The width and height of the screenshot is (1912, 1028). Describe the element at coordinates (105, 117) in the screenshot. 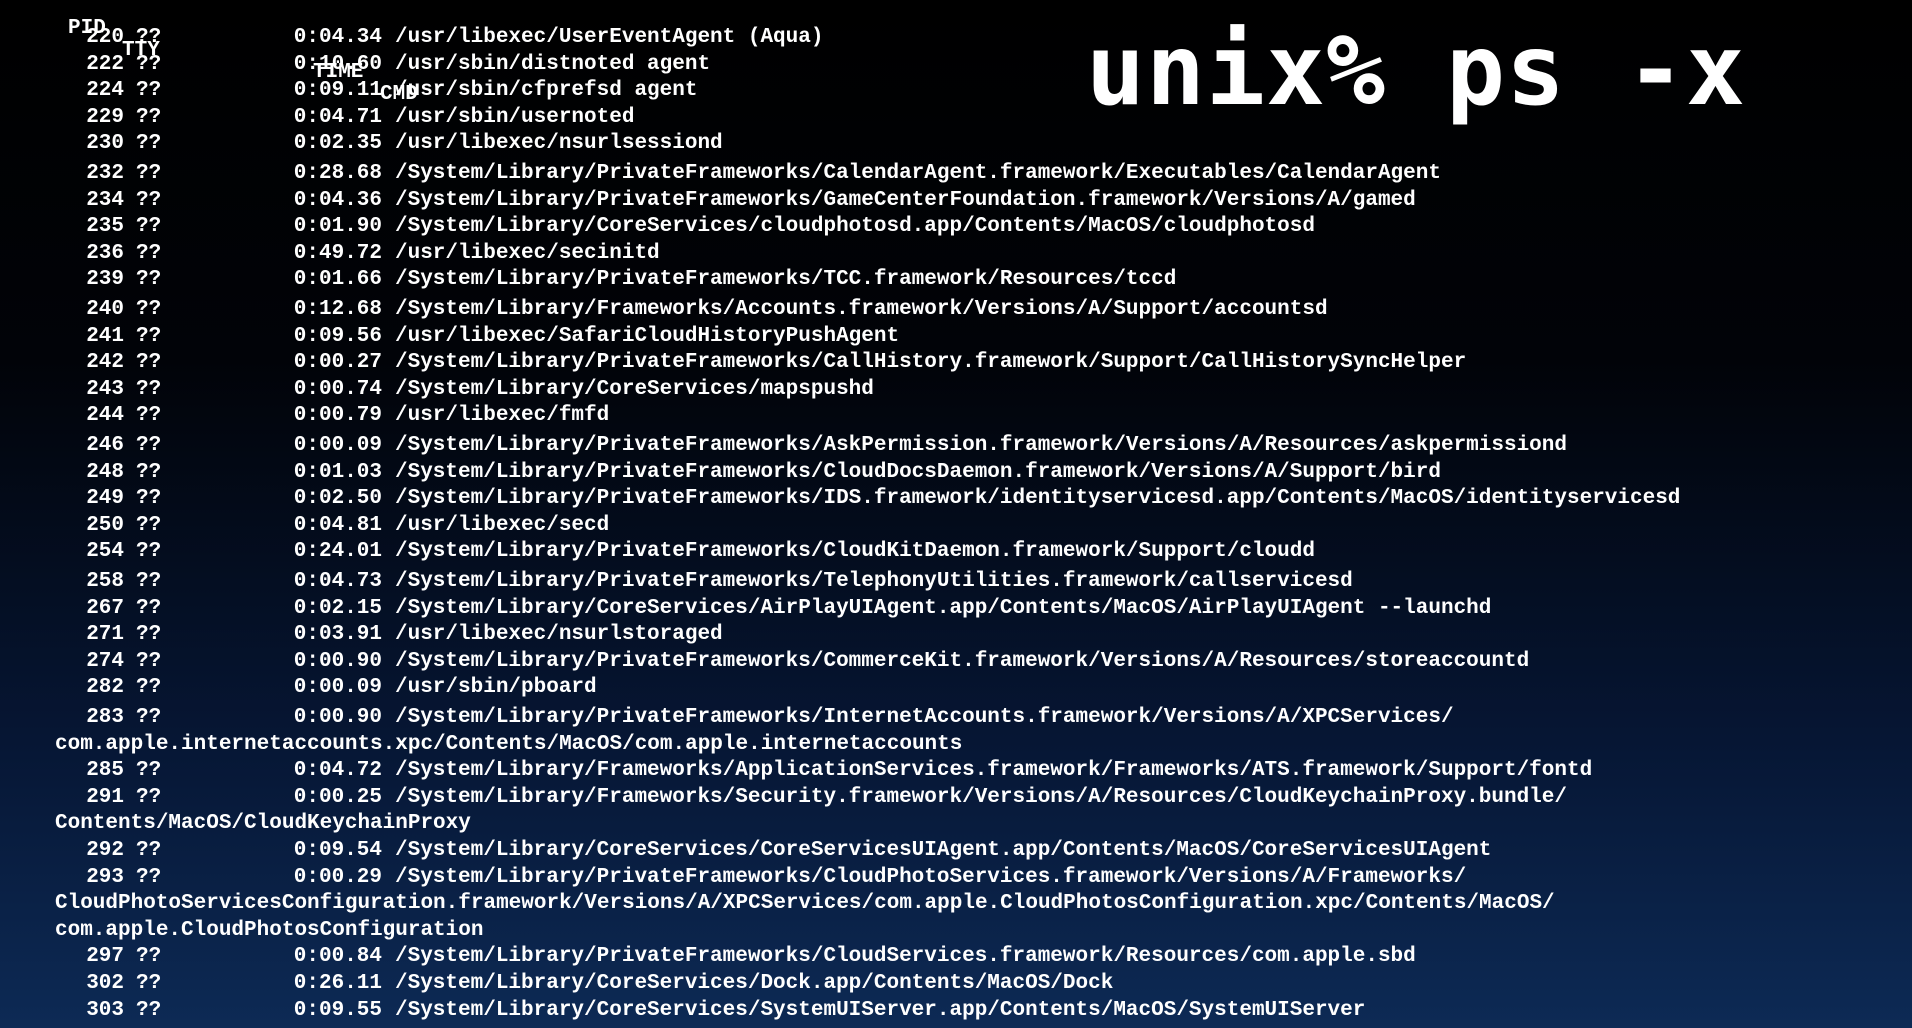

I see `process-pid: 229` at that location.